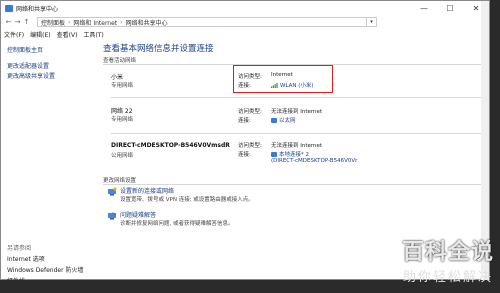 The image size is (500, 293). What do you see at coordinates (26, 258) in the screenshot?
I see `see-also-internet-options: Internet 选项` at bounding box center [26, 258].